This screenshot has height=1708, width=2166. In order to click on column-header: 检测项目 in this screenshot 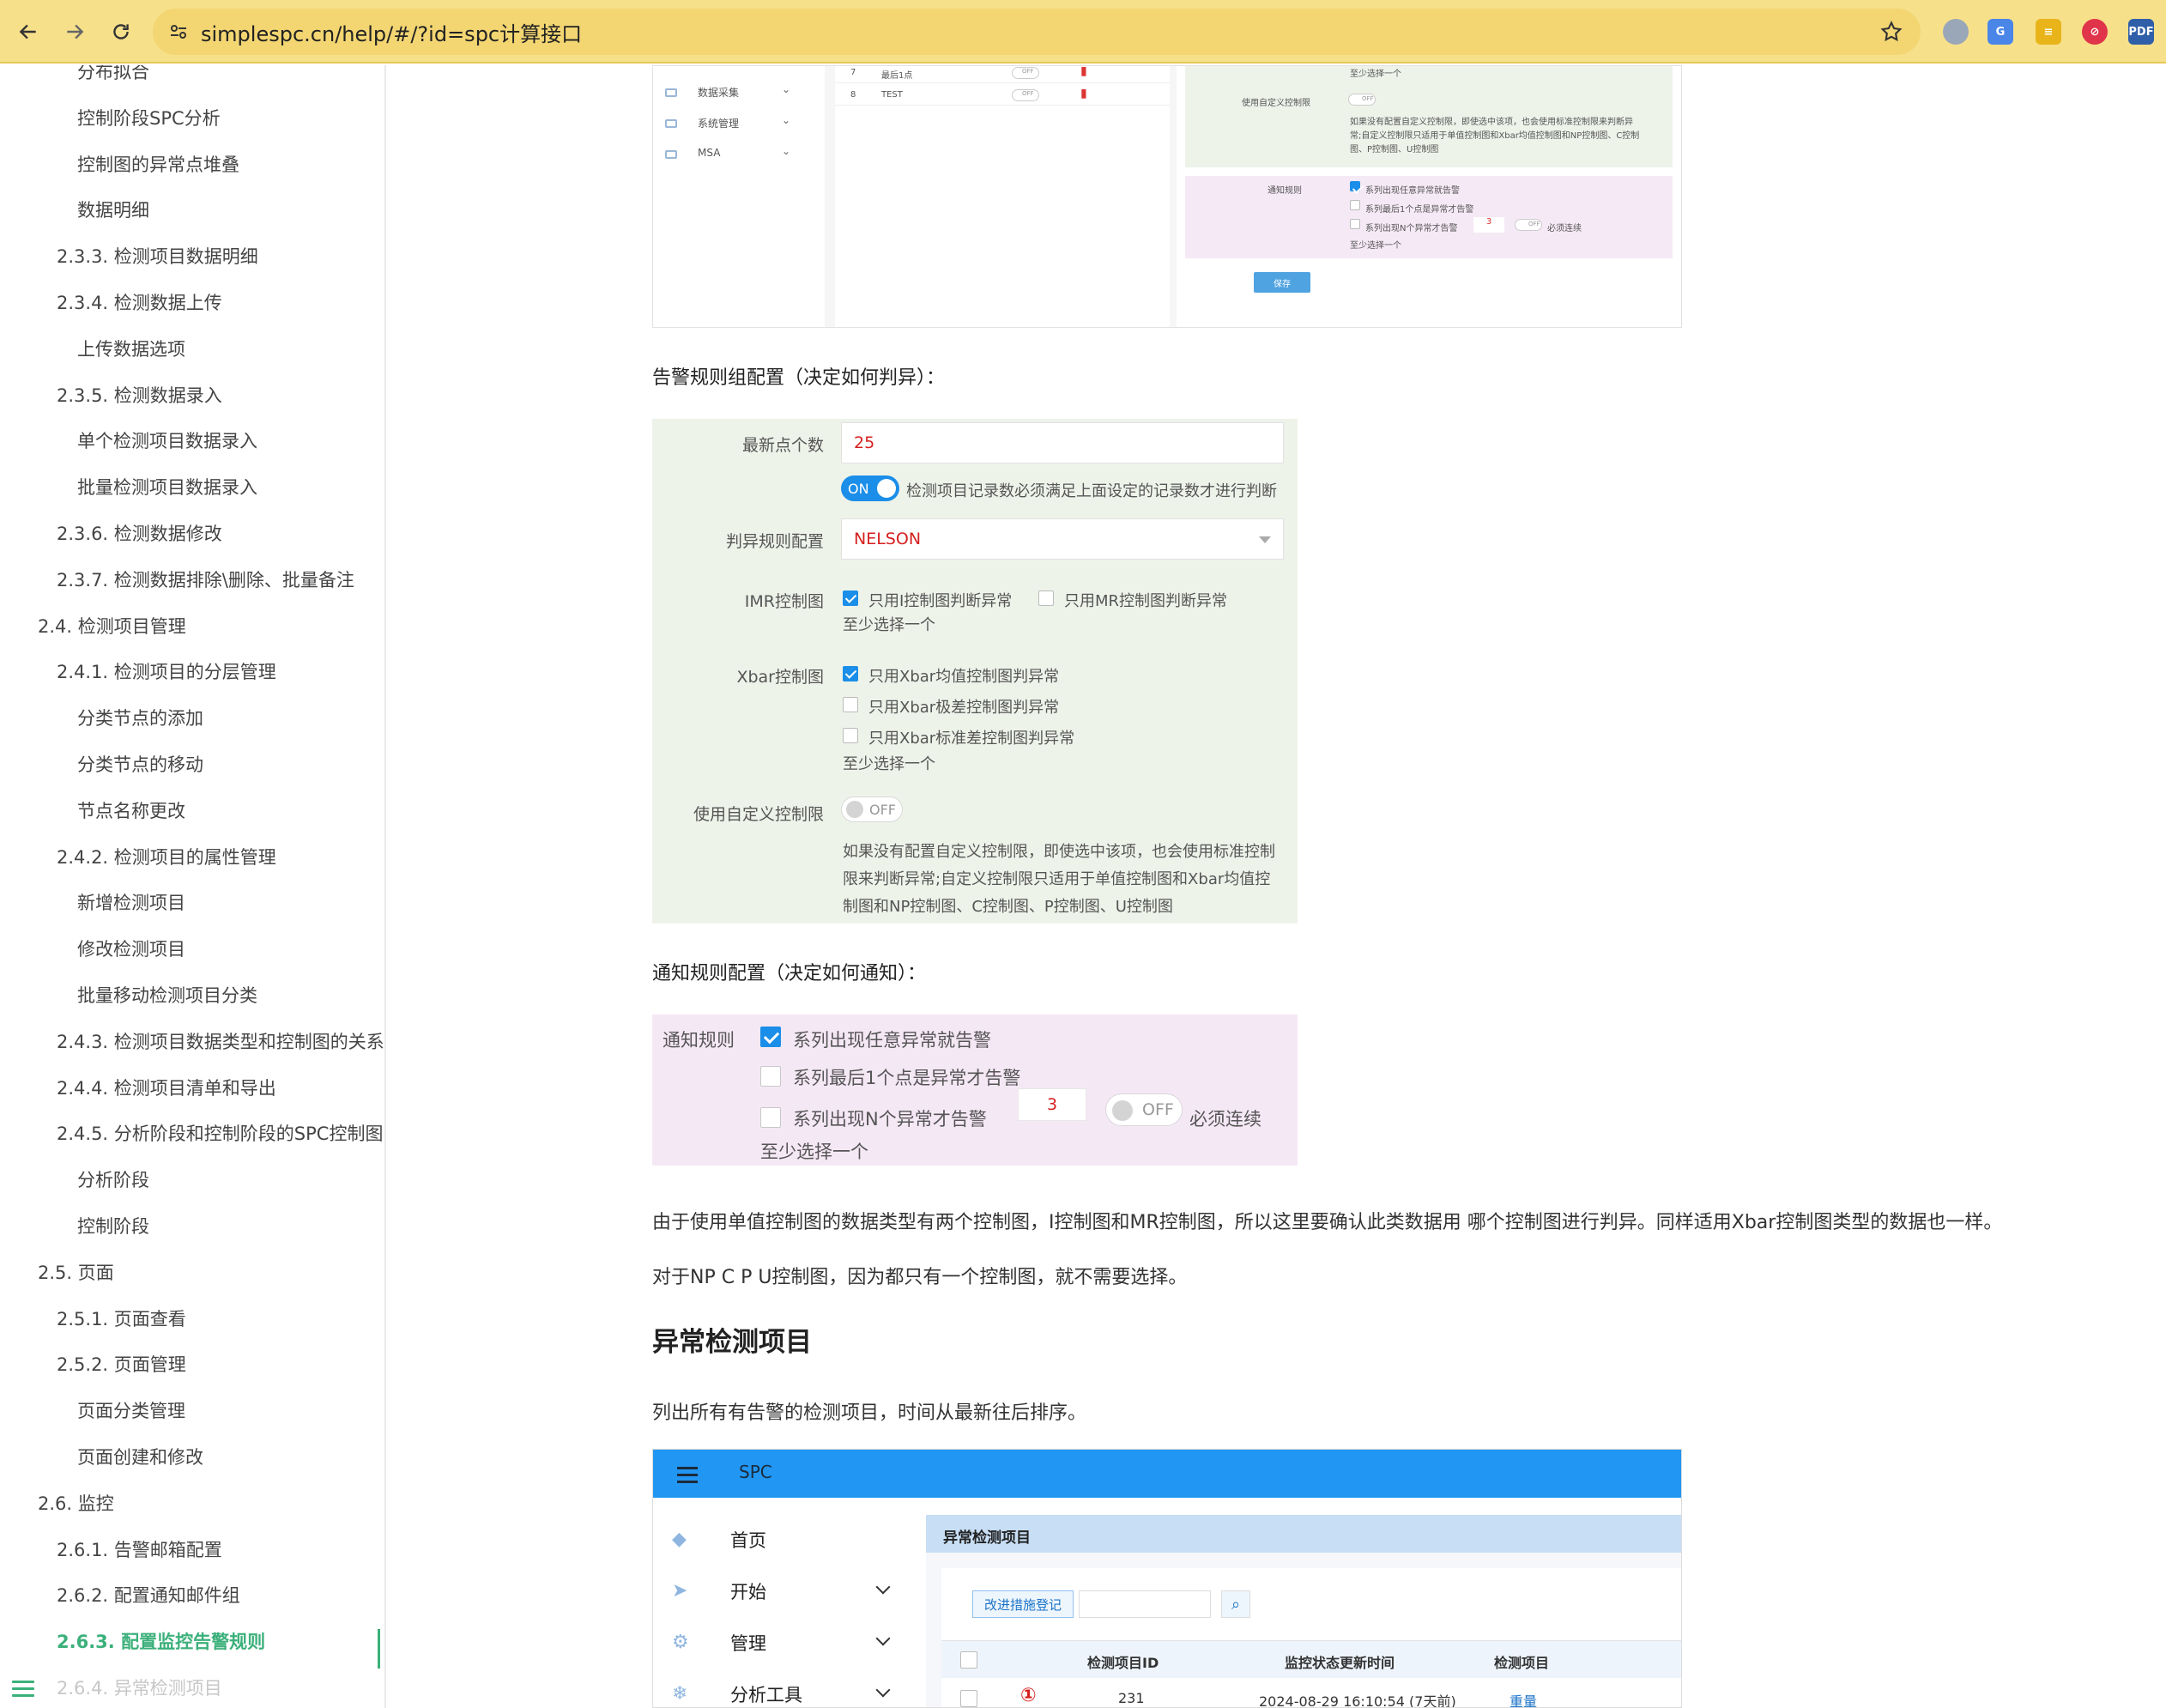, I will do `click(1522, 1663)`.